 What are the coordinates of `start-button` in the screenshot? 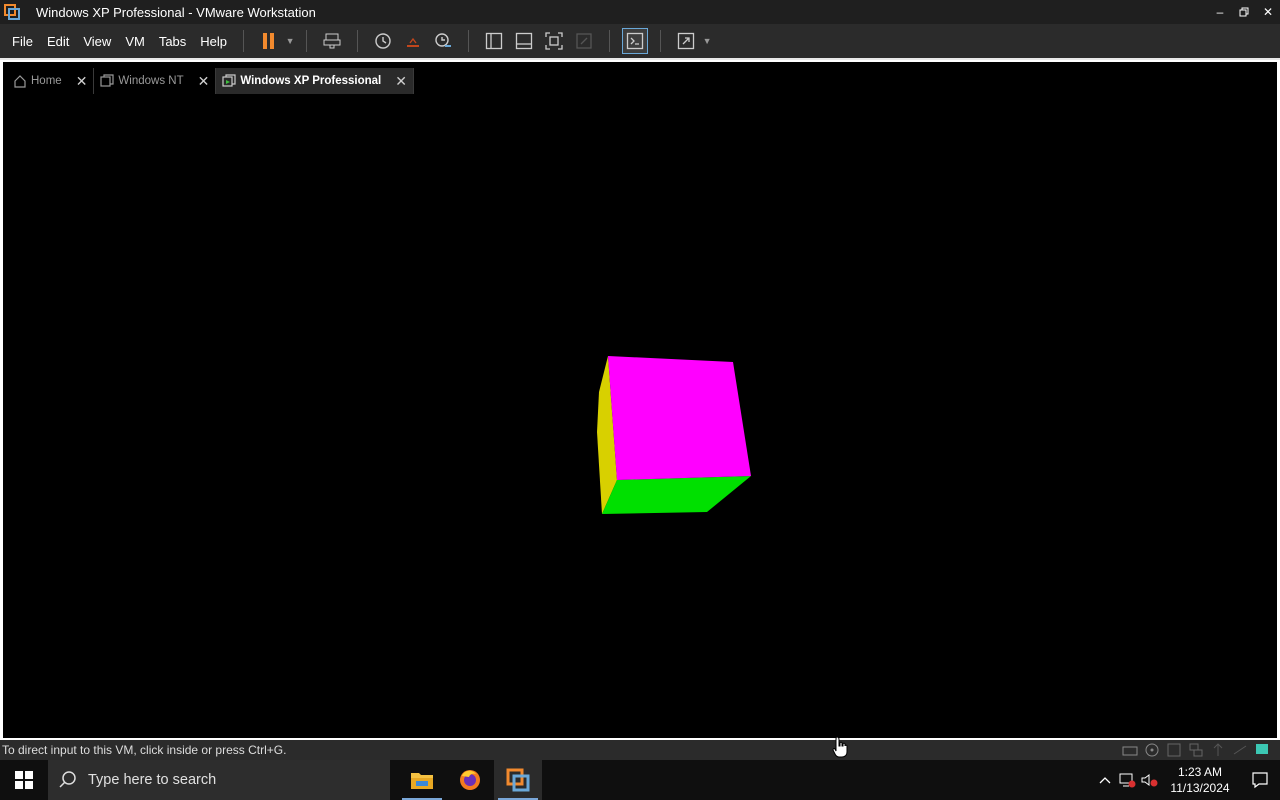 It's located at (24, 780).